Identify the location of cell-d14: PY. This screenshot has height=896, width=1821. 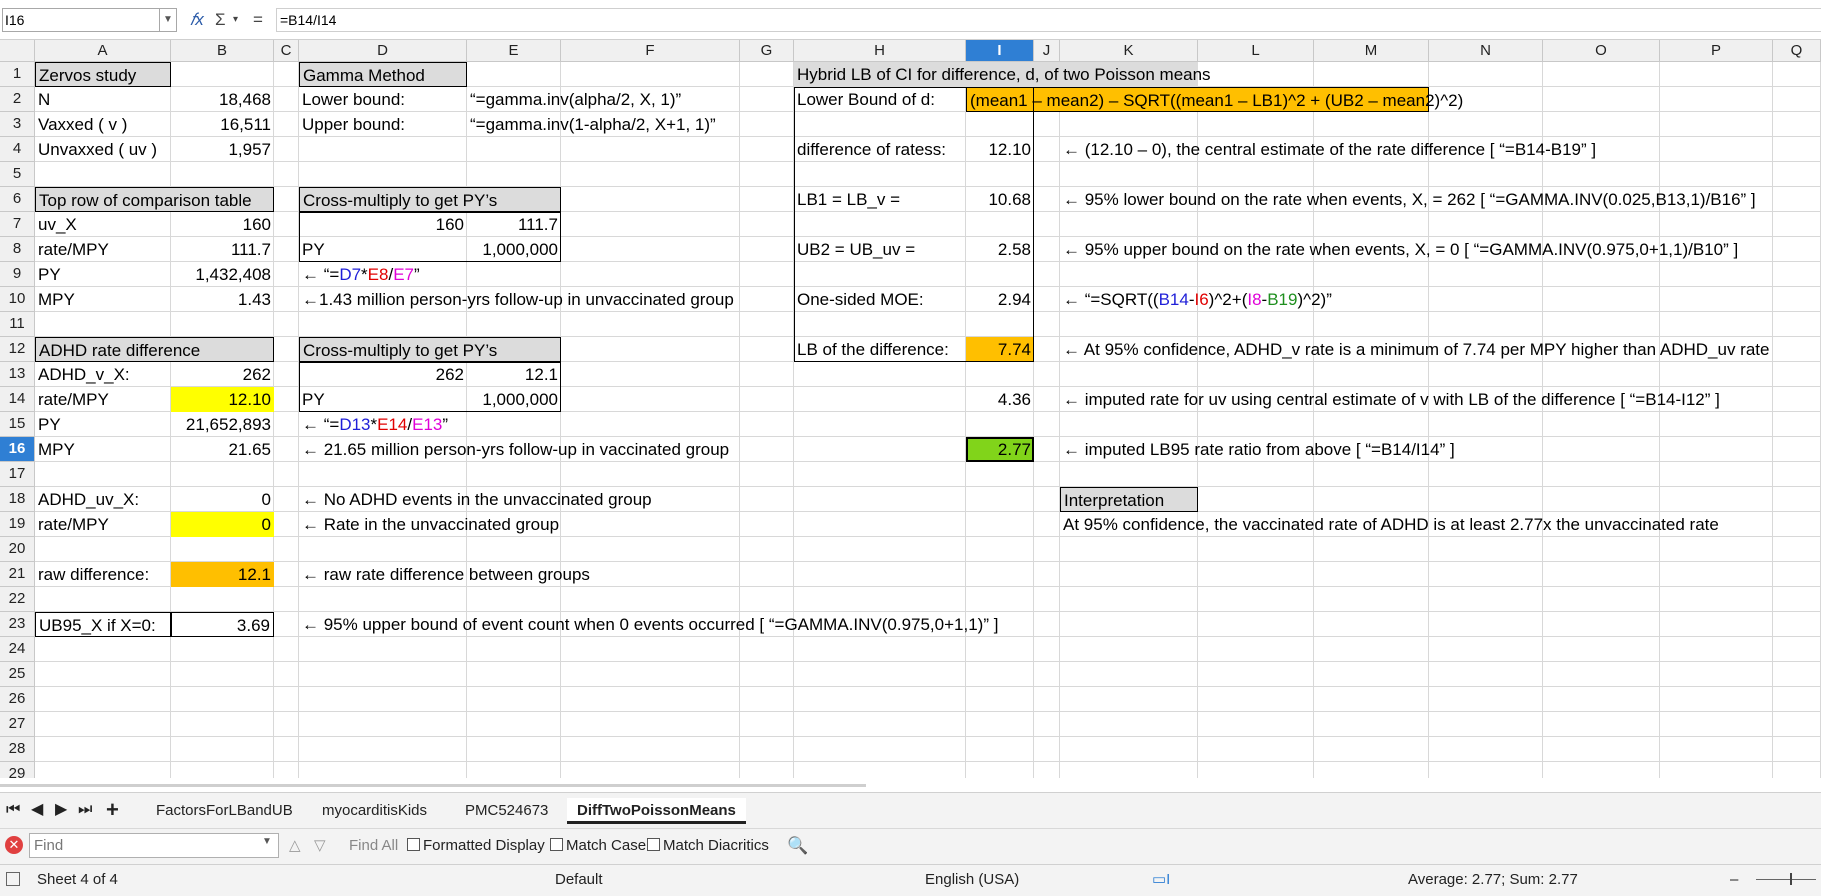
(383, 399).